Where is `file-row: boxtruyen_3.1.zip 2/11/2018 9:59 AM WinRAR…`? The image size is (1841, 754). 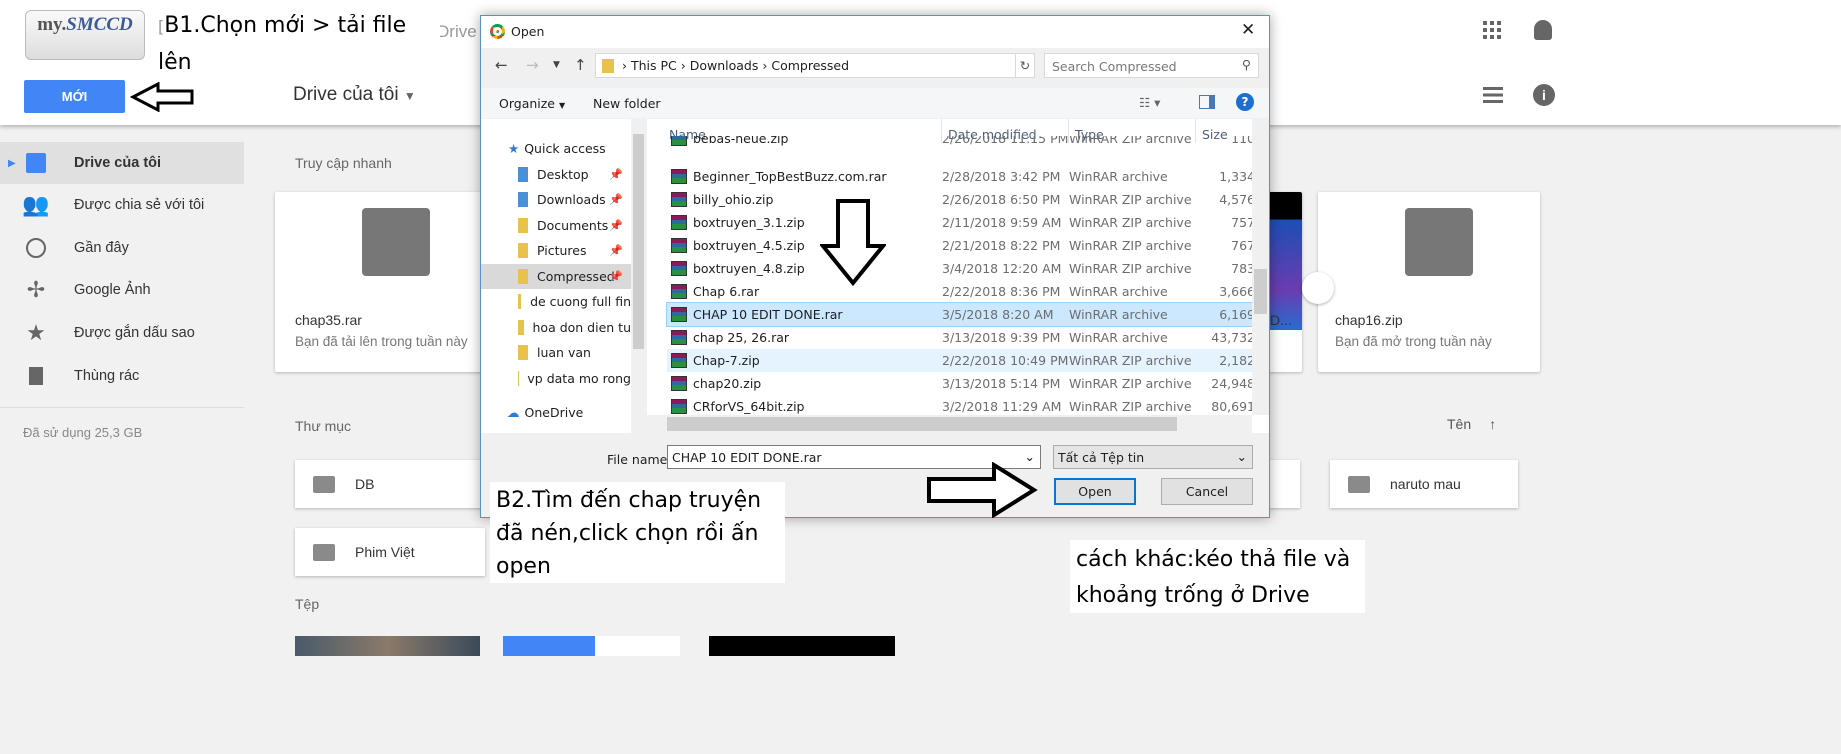 file-row: boxtruyen_3.1.zip 2/11/2018 9:59 AM WinRAR… is located at coordinates (962, 222).